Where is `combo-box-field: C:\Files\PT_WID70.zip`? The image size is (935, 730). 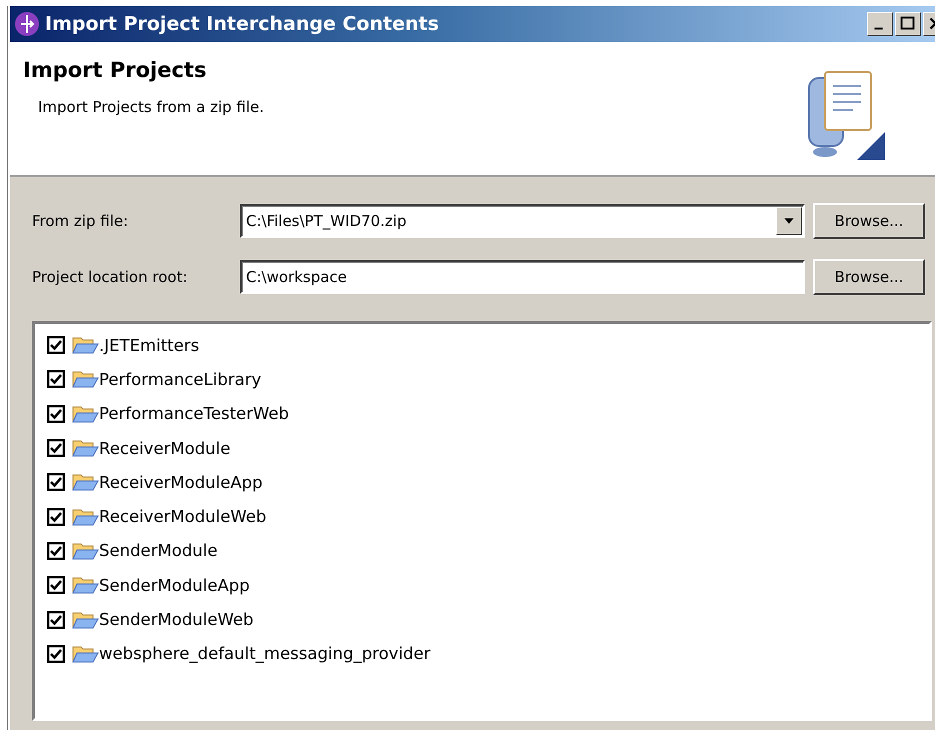
combo-box-field: C:\Files\PT_WID70.zip is located at coordinates (522, 221).